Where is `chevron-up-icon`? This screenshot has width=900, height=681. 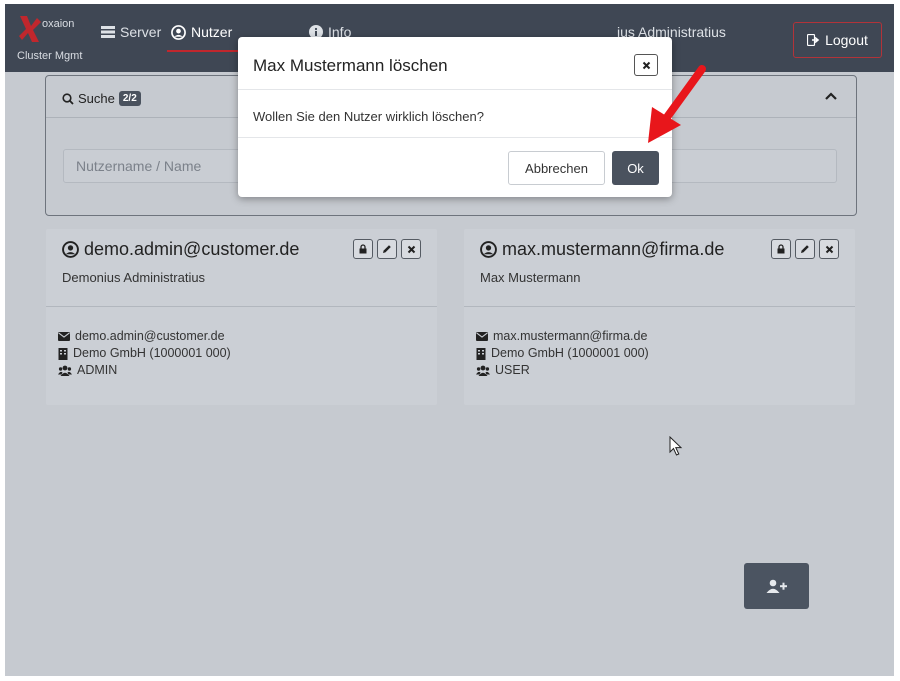 chevron-up-icon is located at coordinates (831, 97).